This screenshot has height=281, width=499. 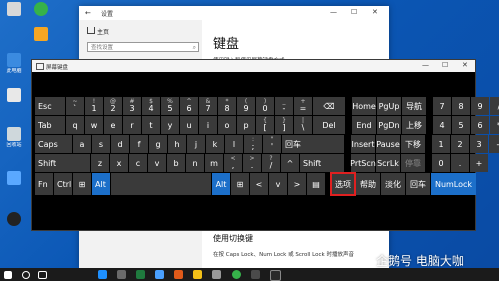 What do you see at coordinates (494, 106) in the screenshot?
I see `numdivide-key: /` at bounding box center [494, 106].